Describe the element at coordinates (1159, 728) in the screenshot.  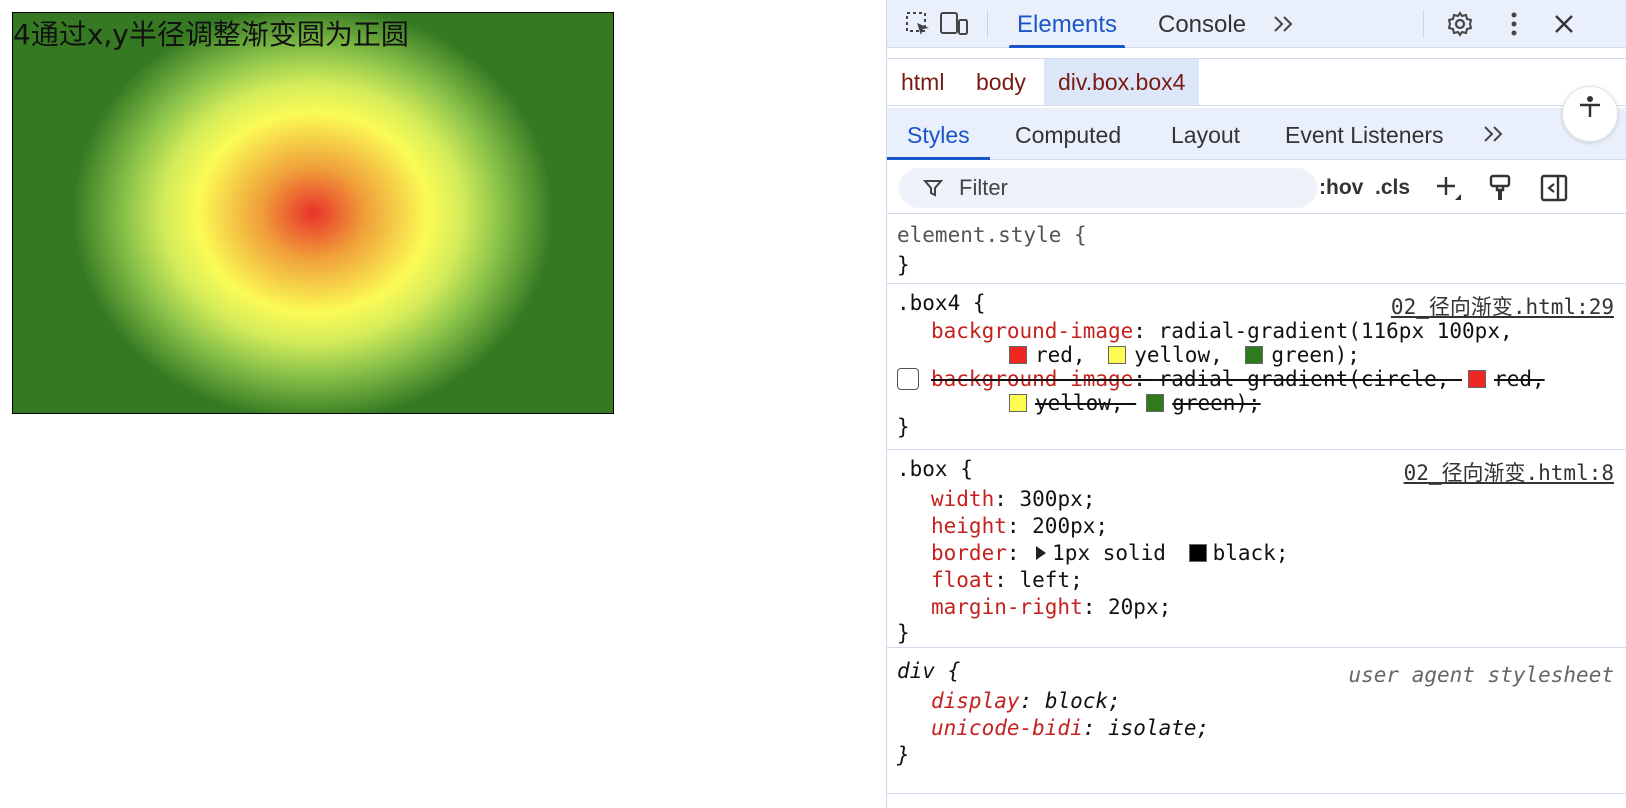
I see `property-value: isolate;` at that location.